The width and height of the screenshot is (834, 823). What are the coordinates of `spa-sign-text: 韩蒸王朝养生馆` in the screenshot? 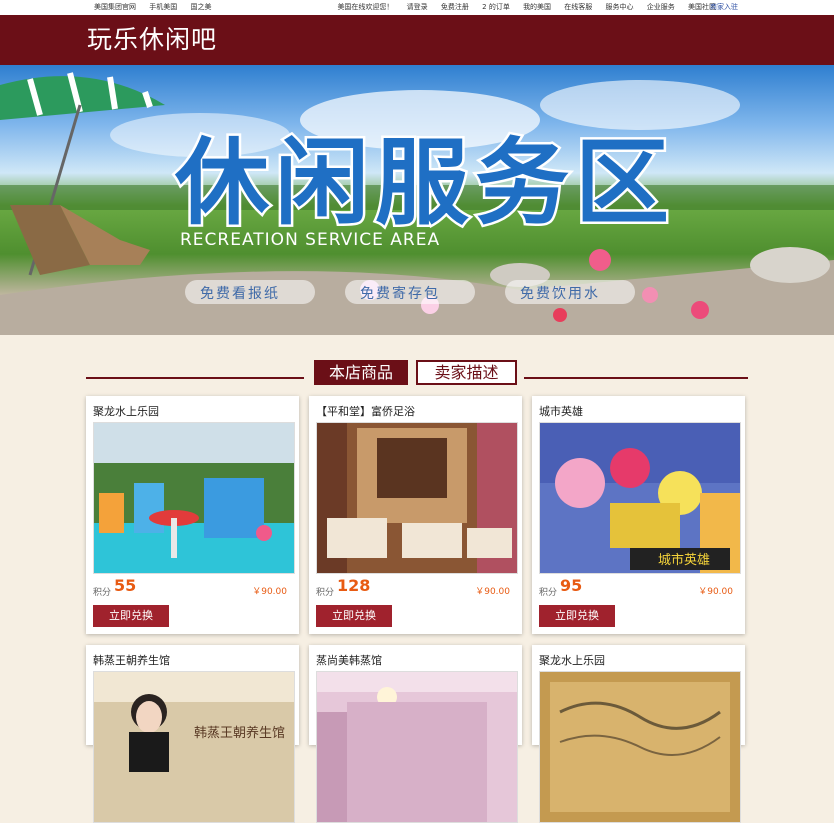 It's located at (239, 733).